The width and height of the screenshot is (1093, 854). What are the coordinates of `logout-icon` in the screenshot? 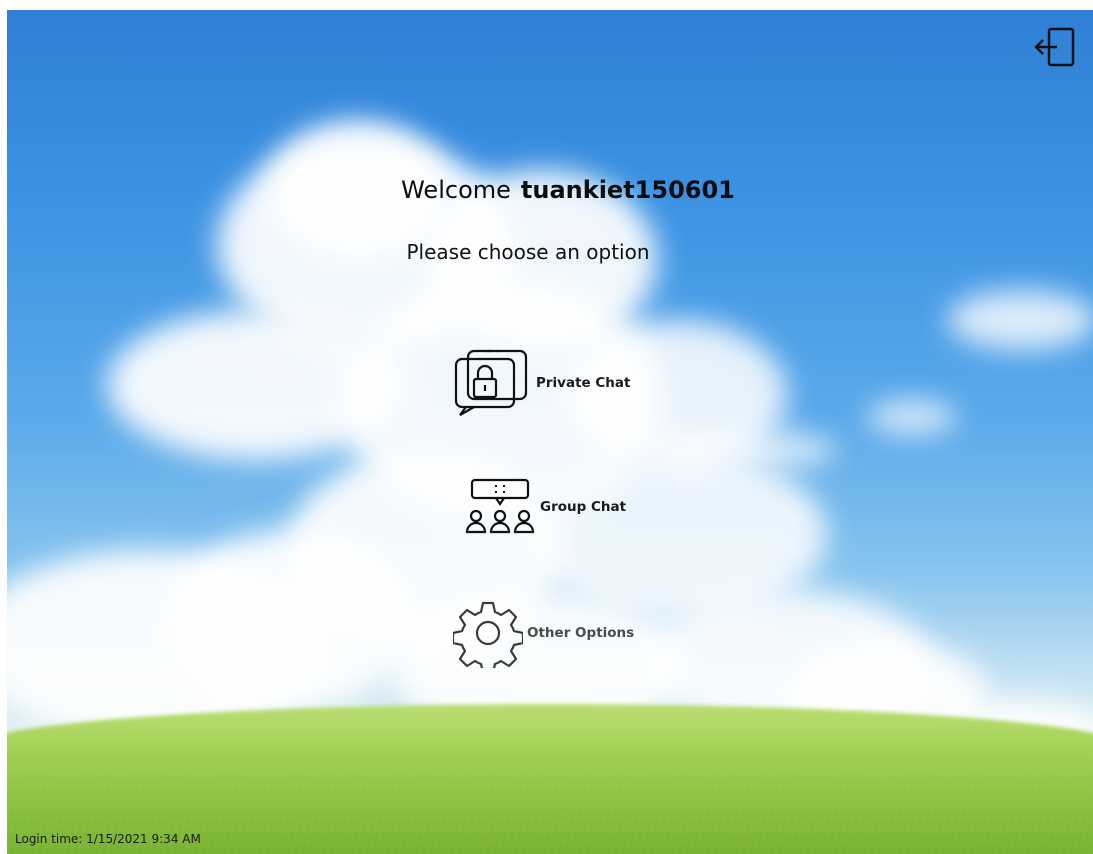 It's located at (1054, 47).